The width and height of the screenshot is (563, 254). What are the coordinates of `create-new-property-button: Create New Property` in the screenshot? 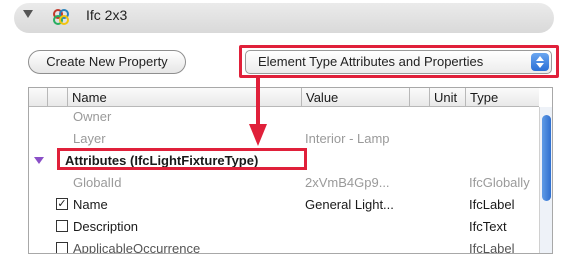 It's located at (107, 62).